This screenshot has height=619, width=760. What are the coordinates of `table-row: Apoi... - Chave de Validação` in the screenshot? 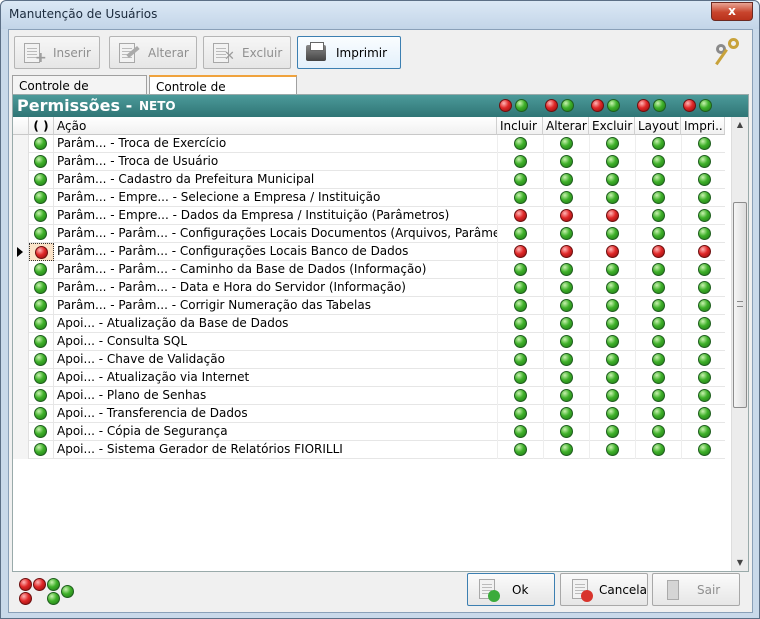 It's located at (369, 360).